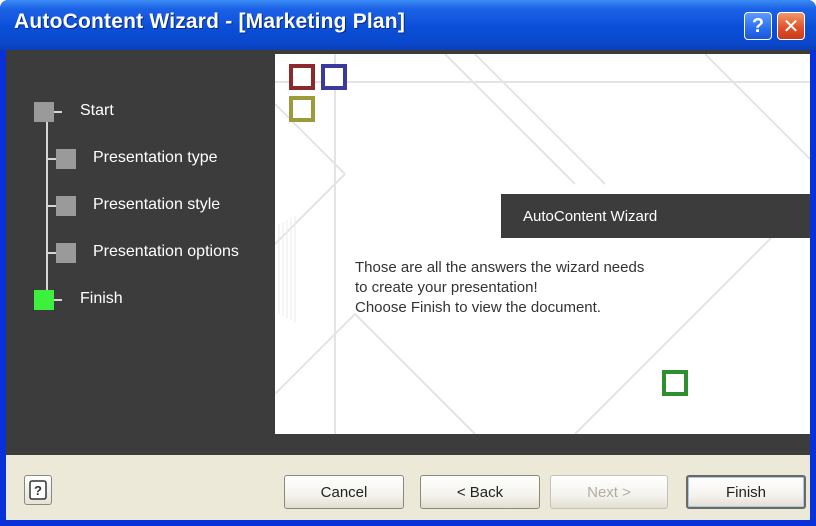  Describe the element at coordinates (675, 383) in the screenshot. I see `green-square-icon` at that location.